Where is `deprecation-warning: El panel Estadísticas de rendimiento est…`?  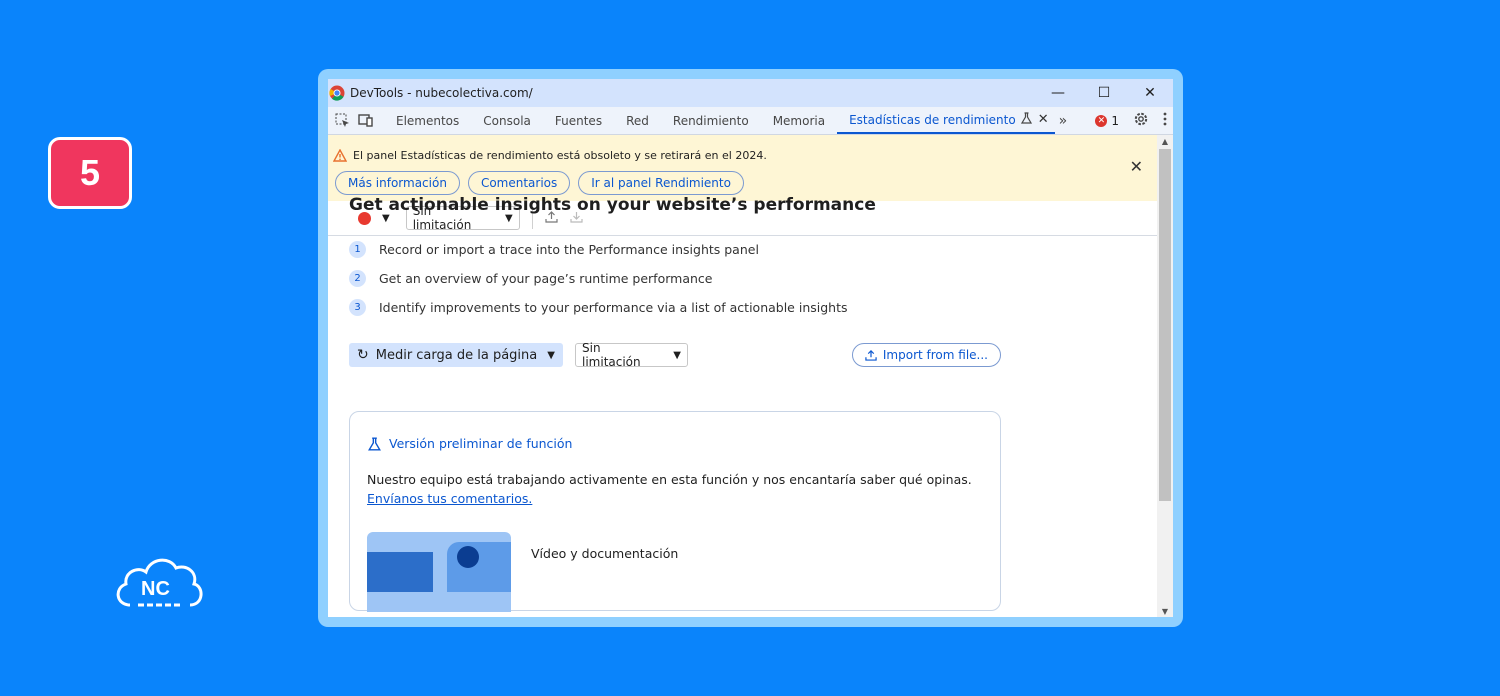
deprecation-warning: El panel Estadísticas de rendimiento est… is located at coordinates (742, 168).